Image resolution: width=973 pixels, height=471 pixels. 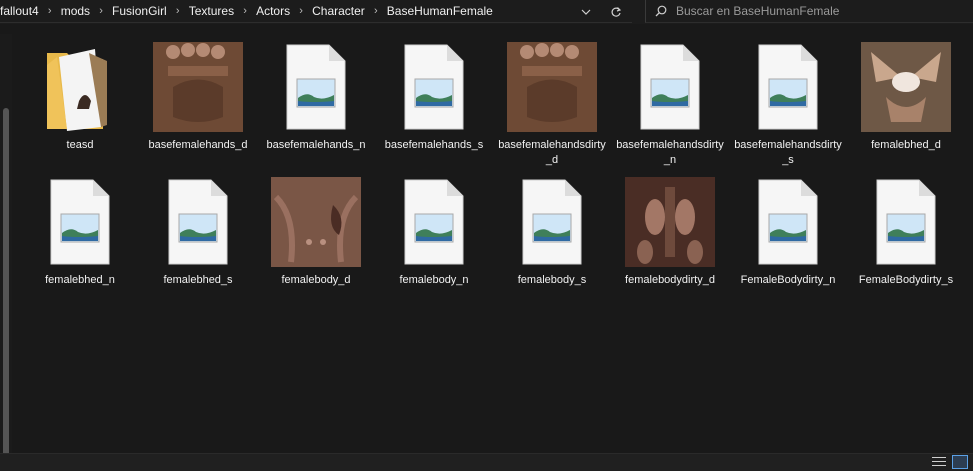 I want to click on file-name-label: basefemalehands_d, so click(x=198, y=145).